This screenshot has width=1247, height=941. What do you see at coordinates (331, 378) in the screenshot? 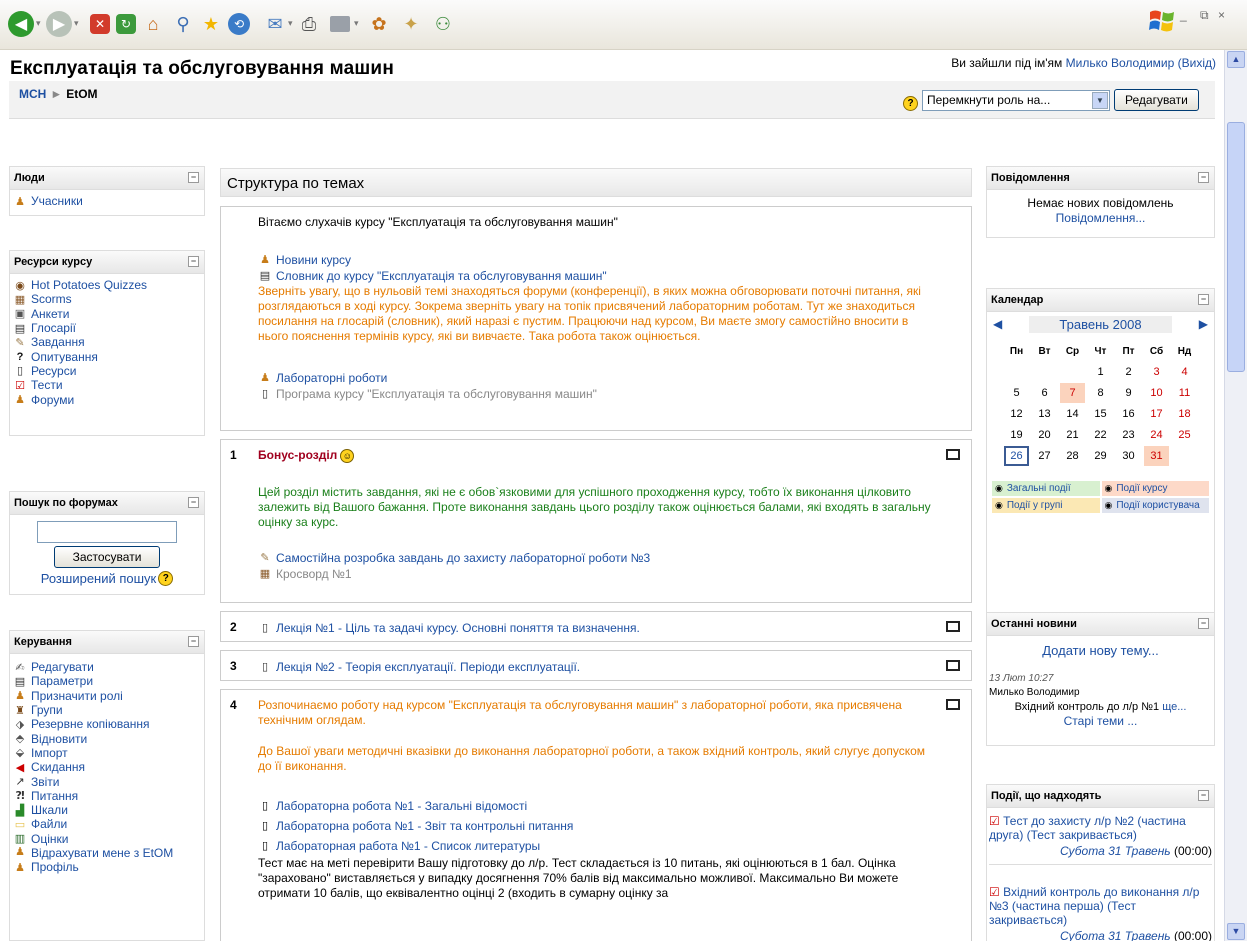
I see `labs-link: Лабораторні роботи` at bounding box center [331, 378].